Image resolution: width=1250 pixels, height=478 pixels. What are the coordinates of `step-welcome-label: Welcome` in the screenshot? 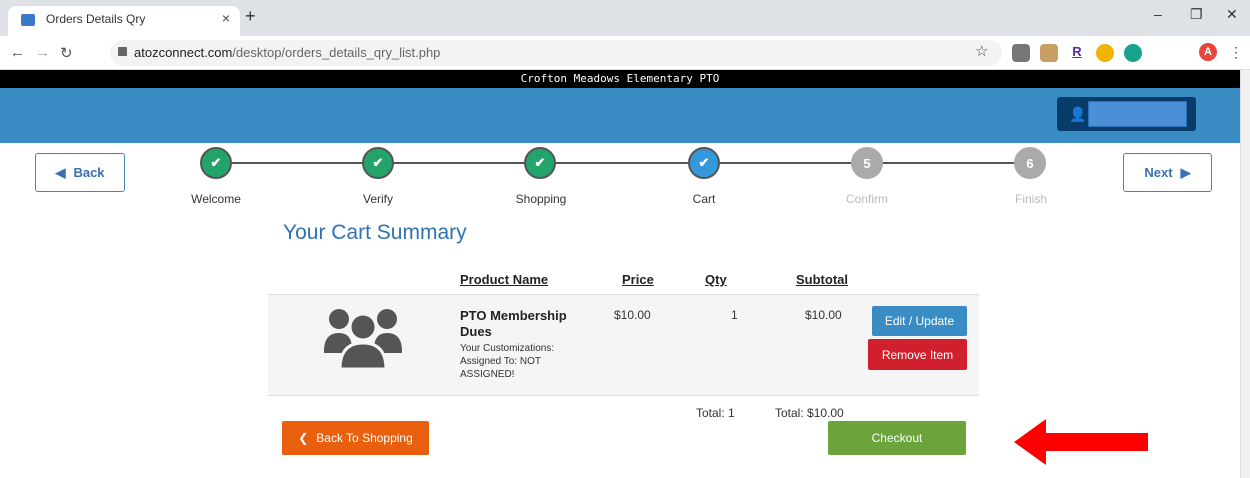 It's located at (216, 199).